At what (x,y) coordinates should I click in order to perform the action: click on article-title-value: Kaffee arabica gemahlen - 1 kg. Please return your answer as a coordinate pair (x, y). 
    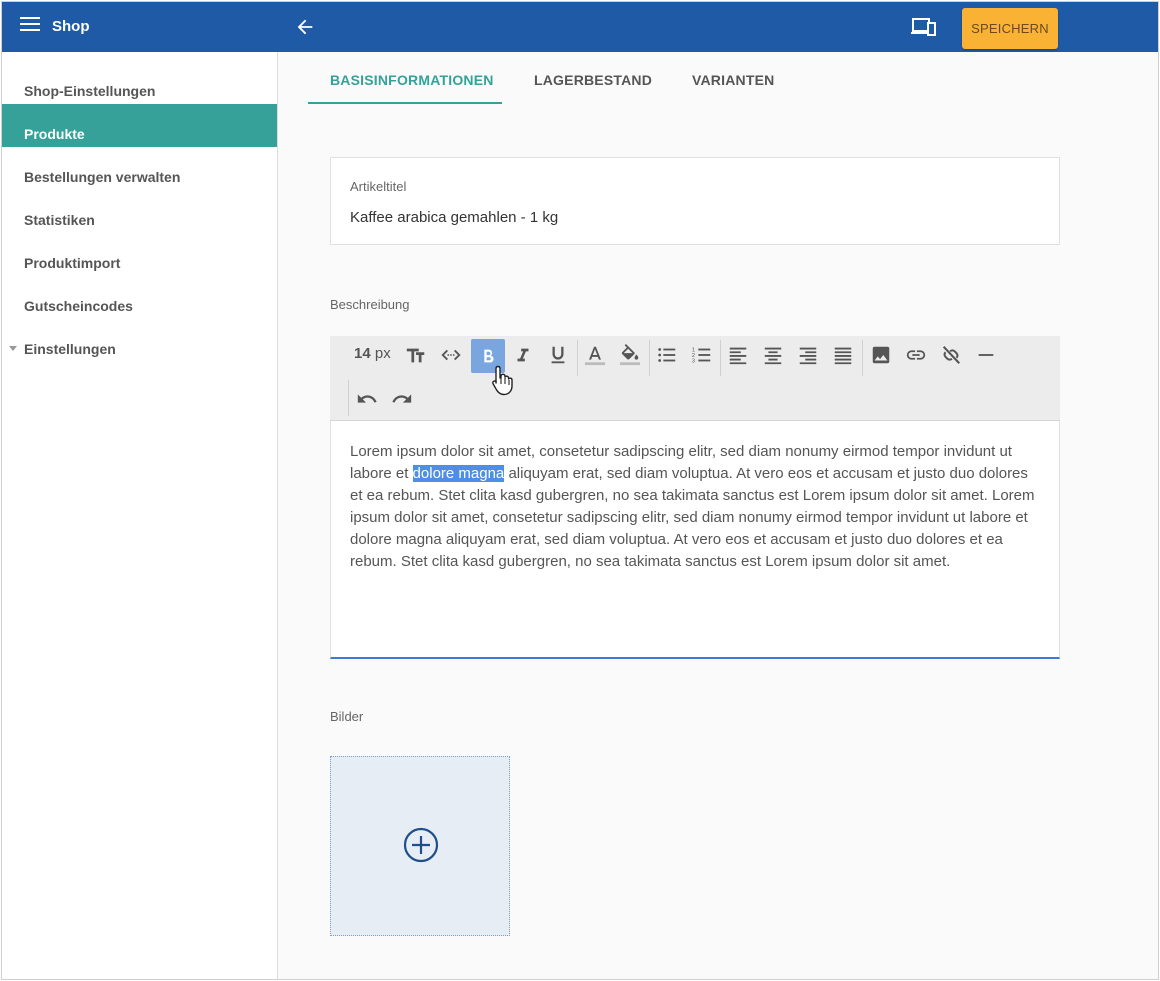
    Looking at the image, I should click on (454, 217).